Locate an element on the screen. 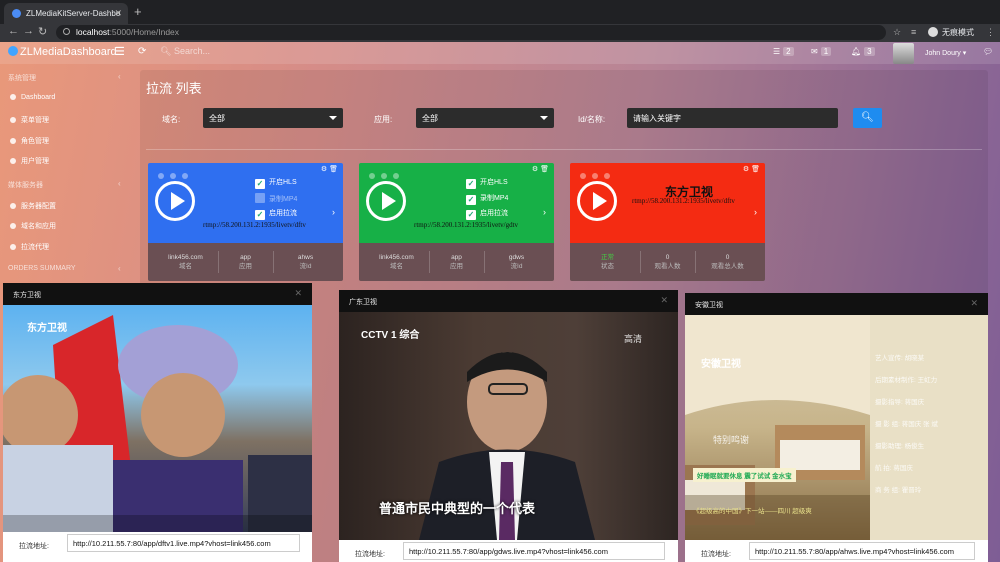  menu-icon is located at coordinates (13, 120).